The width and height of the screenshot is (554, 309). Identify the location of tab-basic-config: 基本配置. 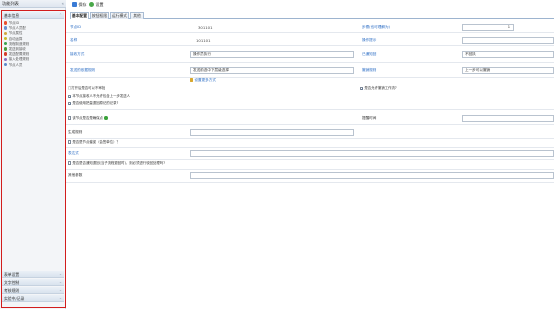
(79, 15).